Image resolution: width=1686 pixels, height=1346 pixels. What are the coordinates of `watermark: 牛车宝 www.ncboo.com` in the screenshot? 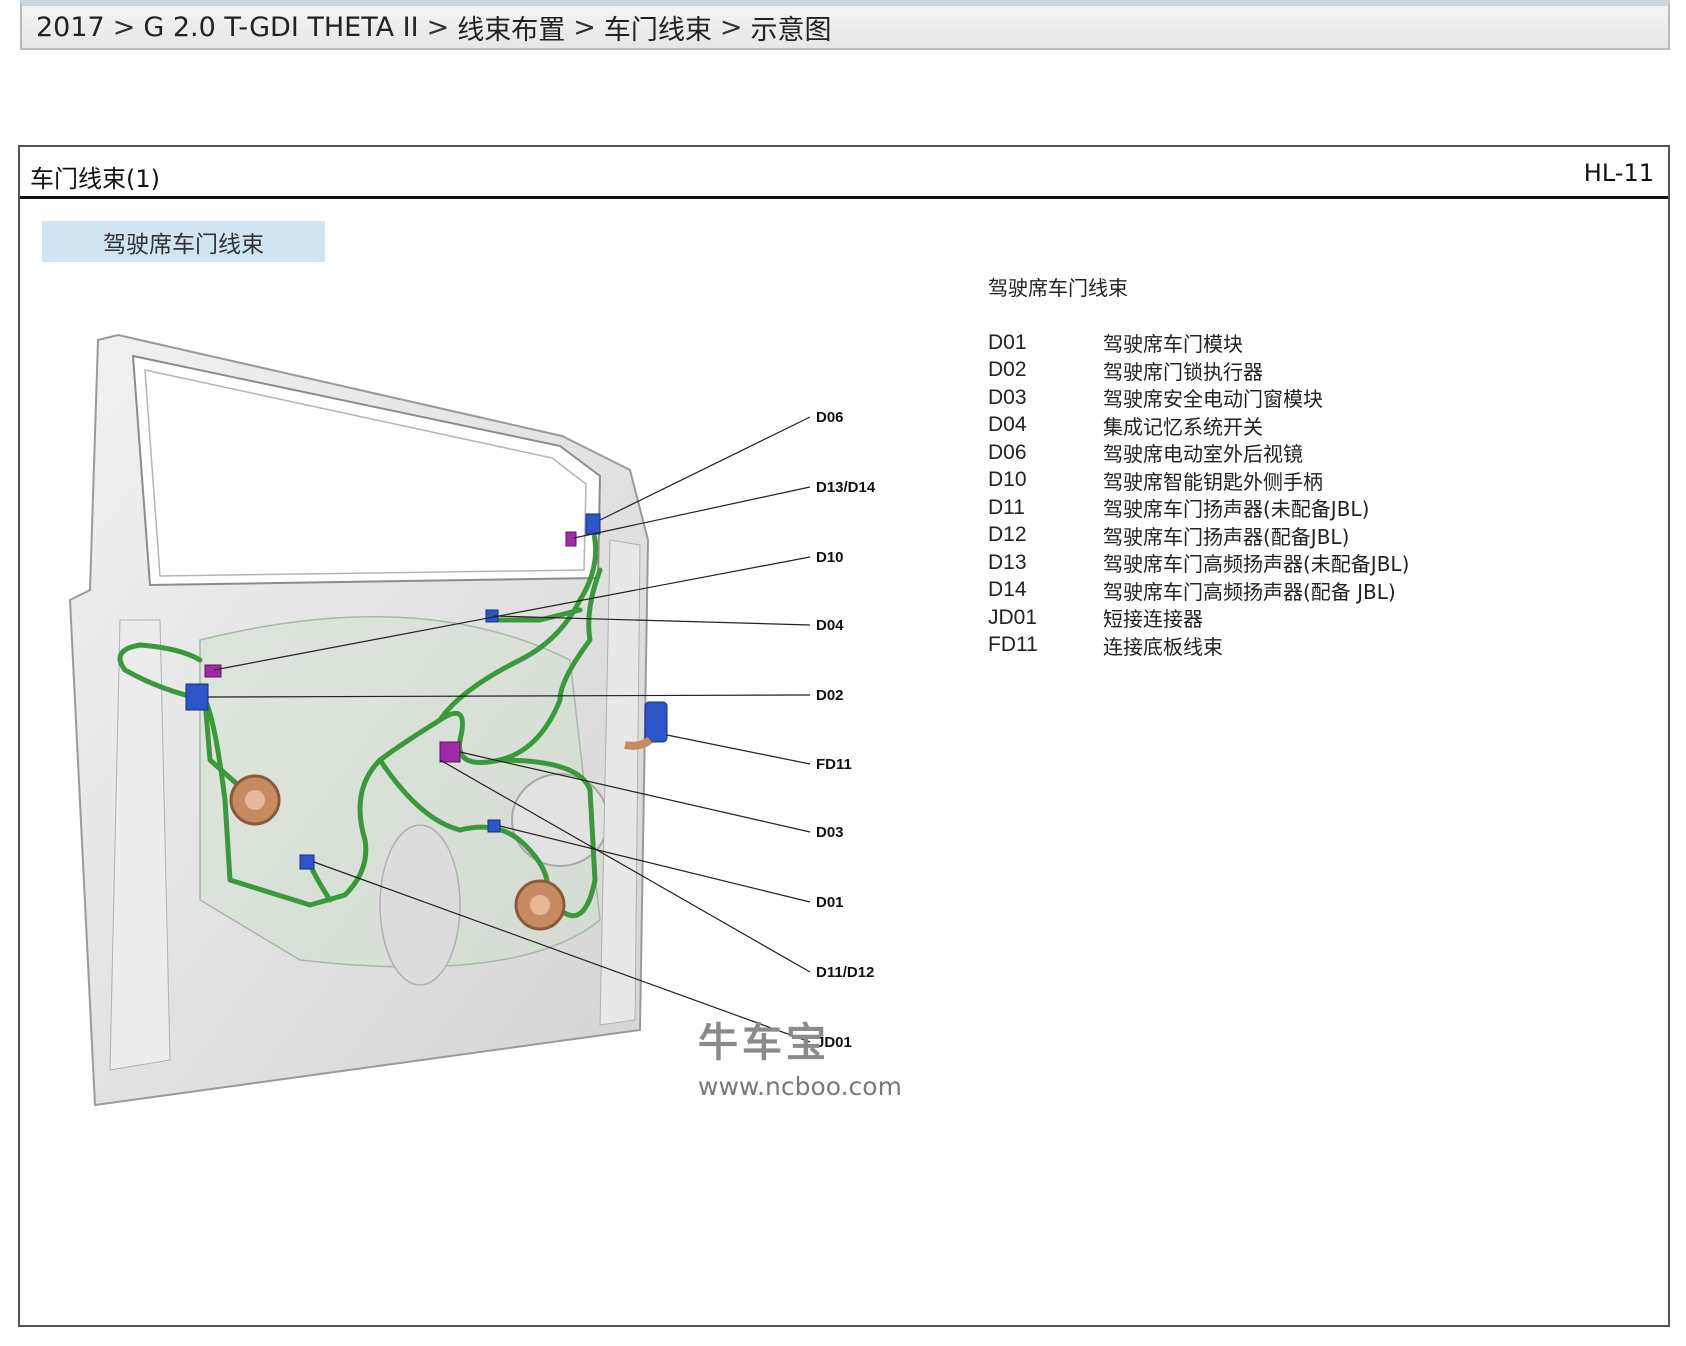 It's located at (800, 1055).